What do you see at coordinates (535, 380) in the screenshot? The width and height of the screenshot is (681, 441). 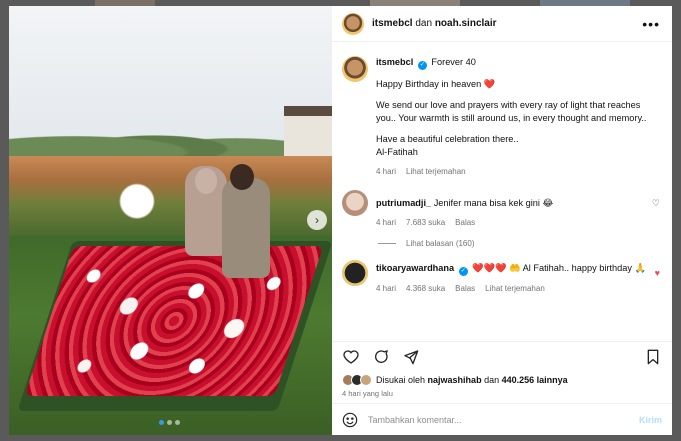 I see `likes-count: 440.256 lainnya` at bounding box center [535, 380].